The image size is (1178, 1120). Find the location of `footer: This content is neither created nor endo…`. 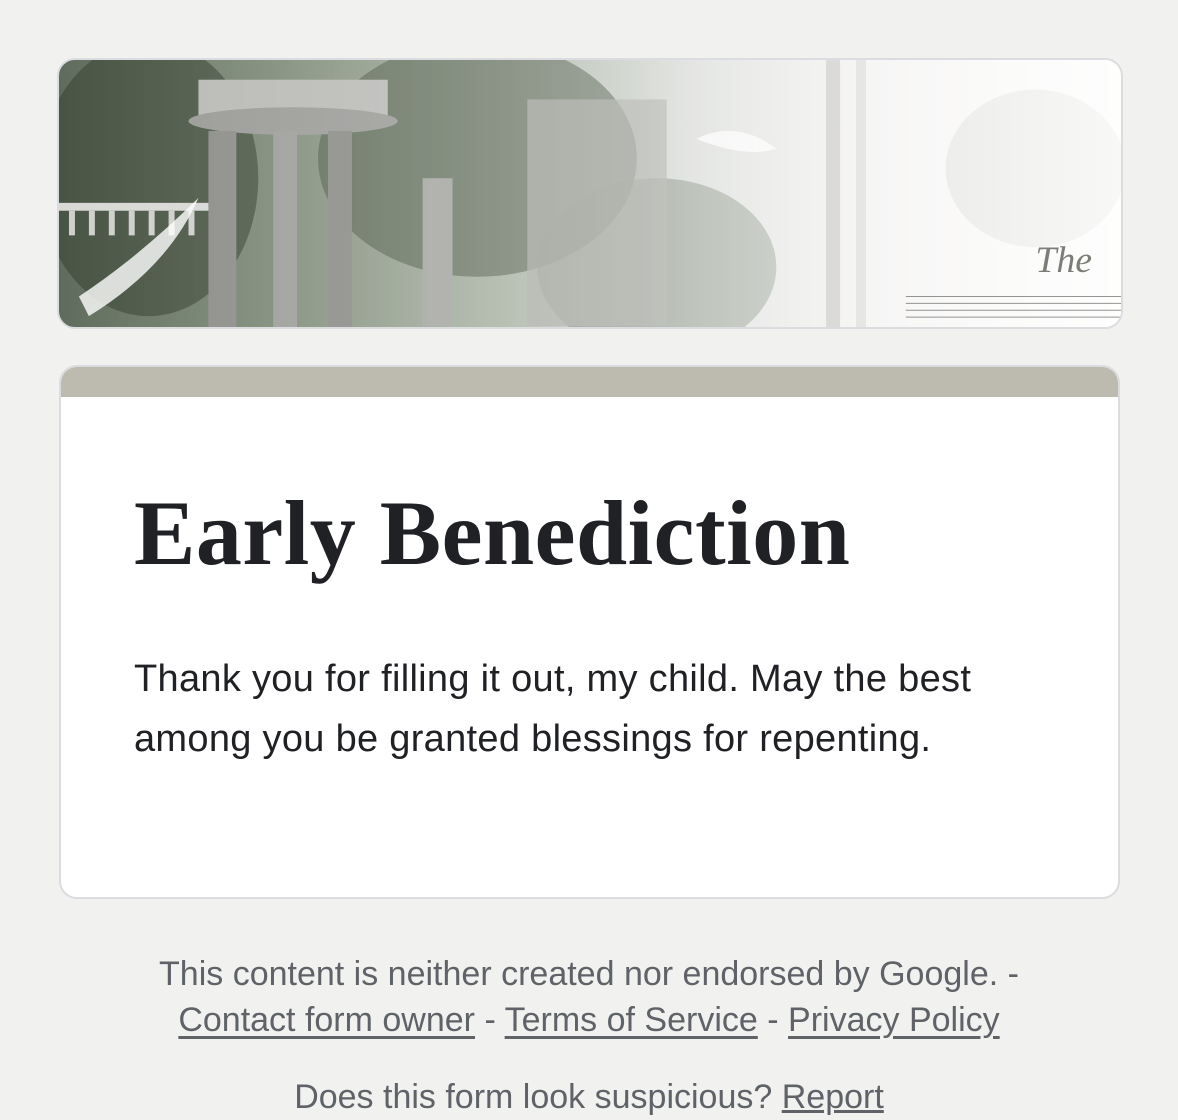

footer: This content is neither created nor endo… is located at coordinates (589, 997).